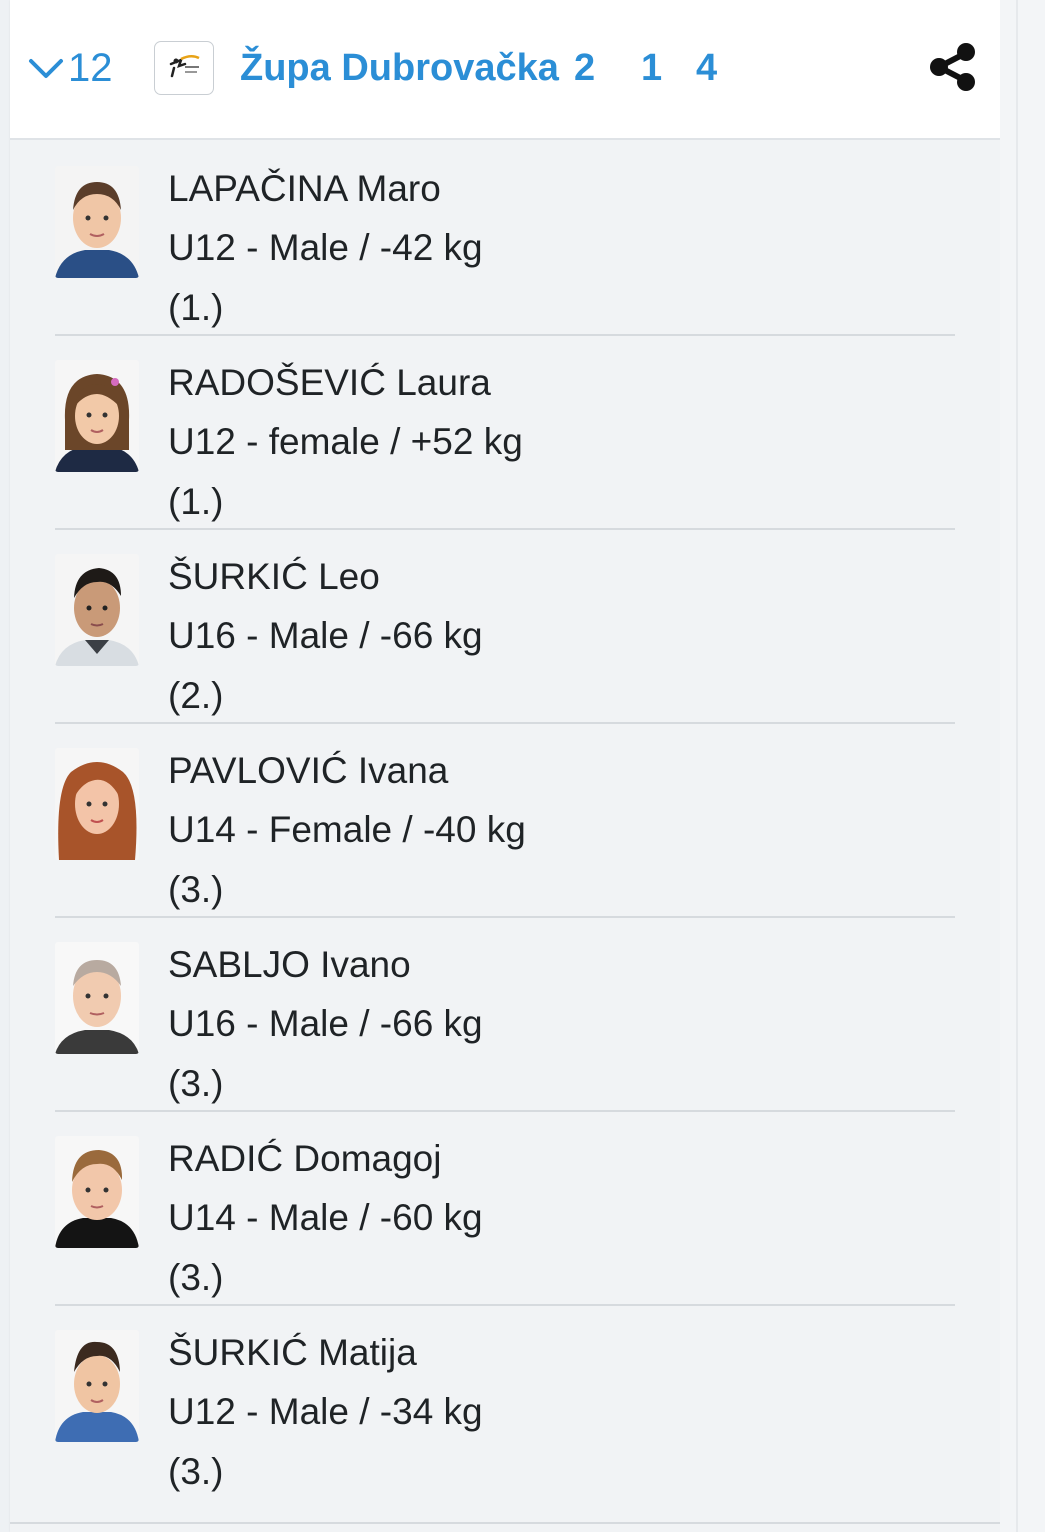 The height and width of the screenshot is (1532, 1045). Describe the element at coordinates (46, 68) in the screenshot. I see `chevron-down-icon` at that location.